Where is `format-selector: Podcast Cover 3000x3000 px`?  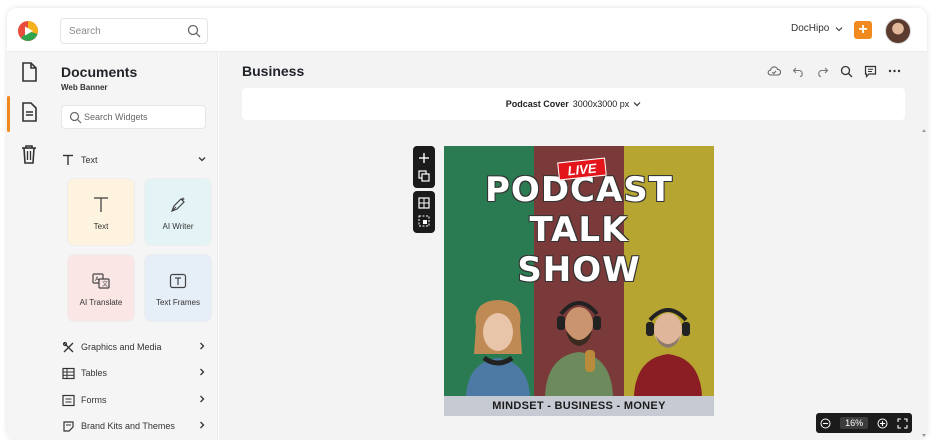
format-selector: Podcast Cover 3000x3000 px is located at coordinates (573, 104).